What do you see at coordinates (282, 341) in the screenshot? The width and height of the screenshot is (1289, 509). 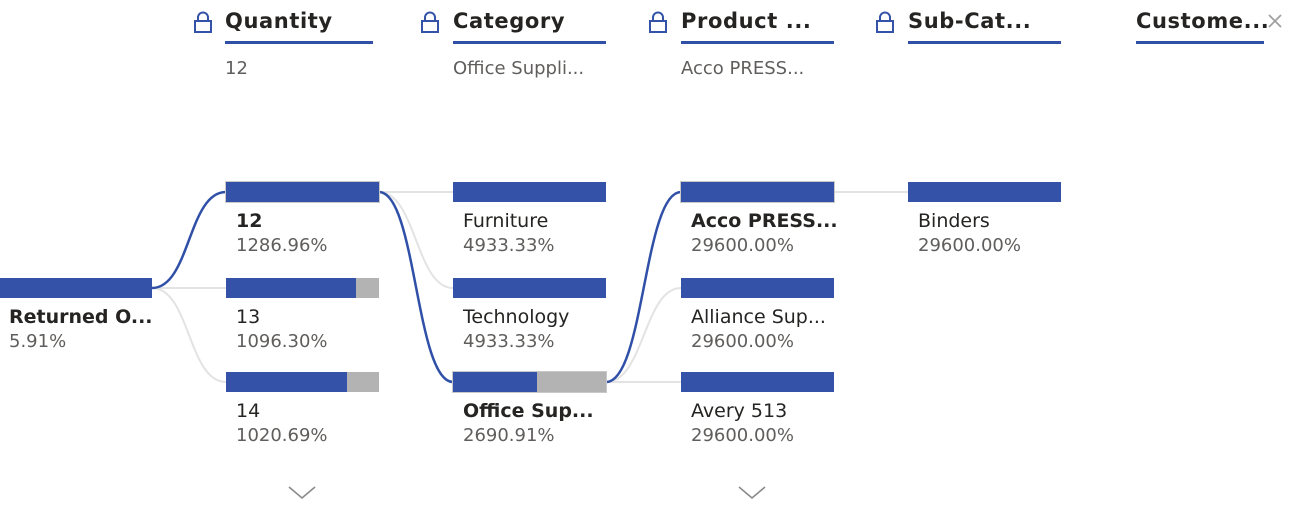 I see `node-value: 1096.30%` at bounding box center [282, 341].